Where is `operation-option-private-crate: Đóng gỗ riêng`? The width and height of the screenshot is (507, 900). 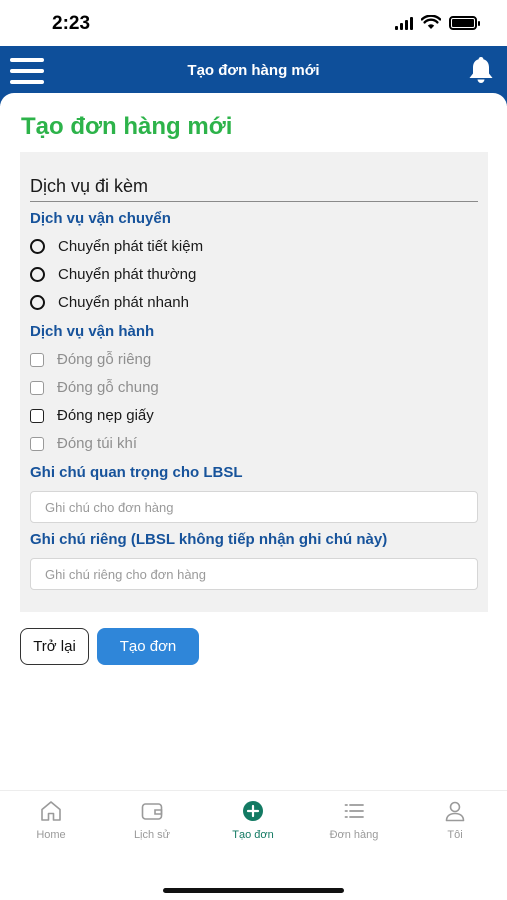
operation-option-private-crate: Đóng gỗ riêng is located at coordinates (90, 359).